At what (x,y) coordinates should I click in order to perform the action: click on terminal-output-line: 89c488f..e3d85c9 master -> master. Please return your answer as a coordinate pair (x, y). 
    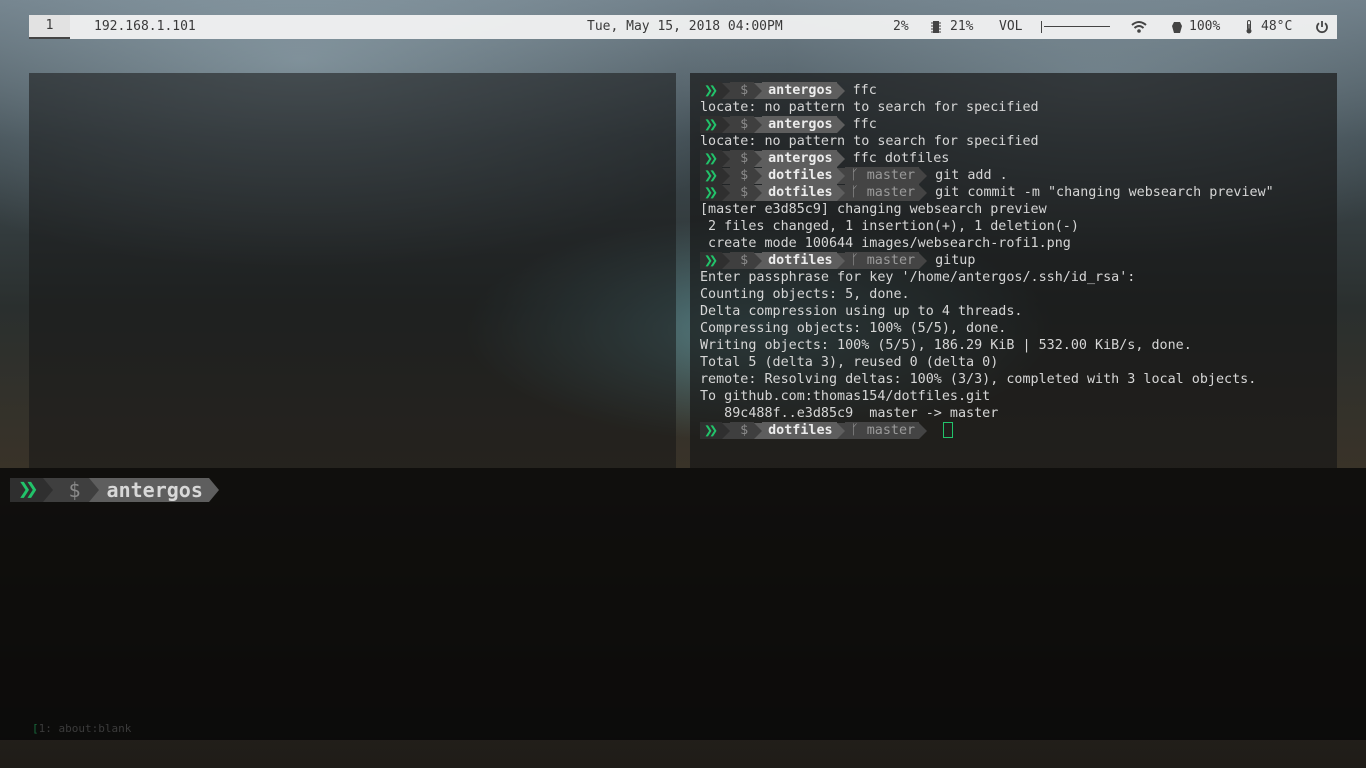
    Looking at the image, I should click on (849, 413).